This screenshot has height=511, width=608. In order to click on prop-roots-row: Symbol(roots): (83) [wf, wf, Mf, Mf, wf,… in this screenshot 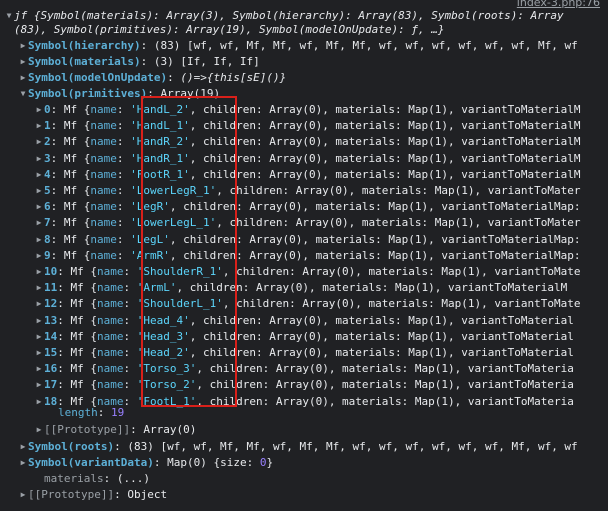, I will do `click(298, 447)`.